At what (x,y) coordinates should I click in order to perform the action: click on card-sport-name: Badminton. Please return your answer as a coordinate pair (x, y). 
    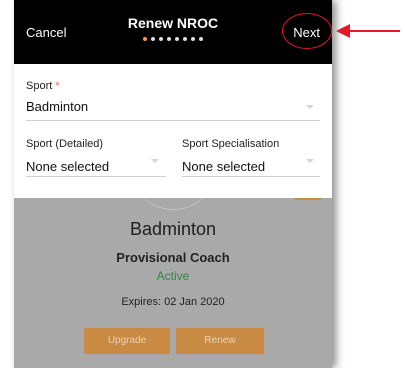
    Looking at the image, I should click on (173, 229).